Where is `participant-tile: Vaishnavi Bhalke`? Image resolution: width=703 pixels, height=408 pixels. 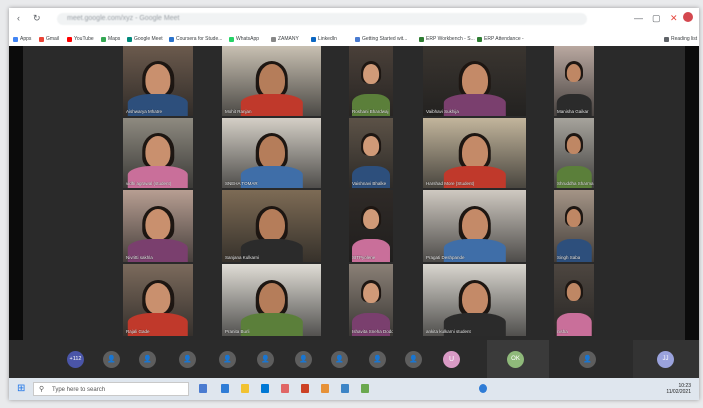 participant-tile: Vaishnavi Bhalke is located at coordinates (371, 153).